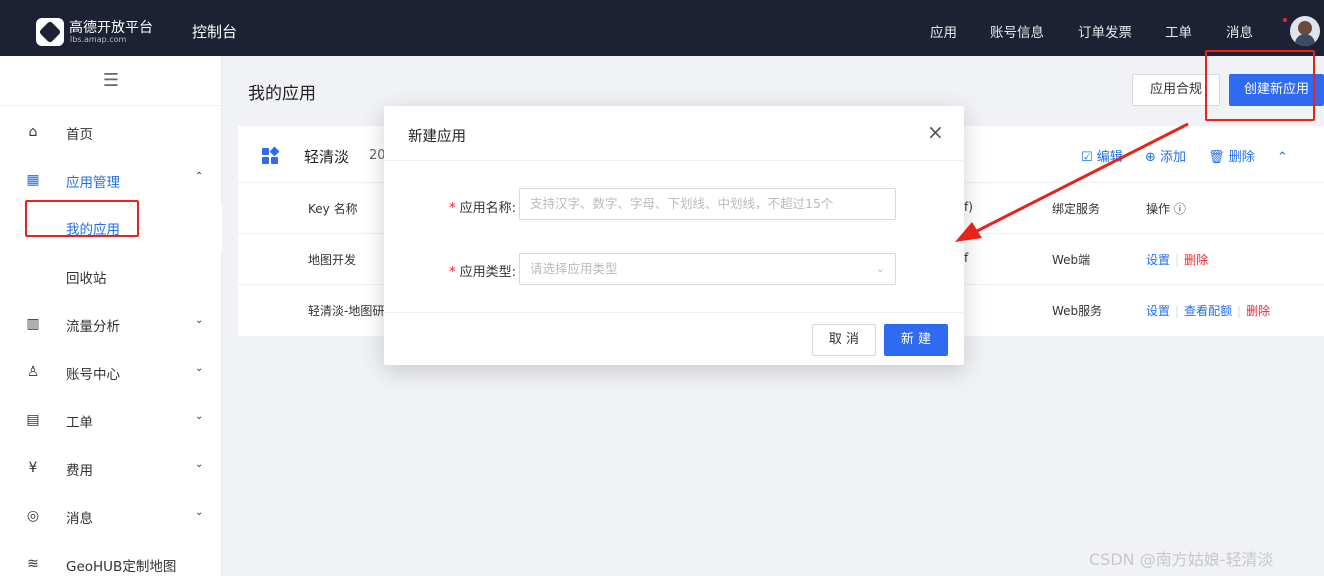 Image resolution: width=1324 pixels, height=576 pixels. Describe the element at coordinates (86, 279) in the screenshot. I see `sidebar-item-label: 回收站` at that location.